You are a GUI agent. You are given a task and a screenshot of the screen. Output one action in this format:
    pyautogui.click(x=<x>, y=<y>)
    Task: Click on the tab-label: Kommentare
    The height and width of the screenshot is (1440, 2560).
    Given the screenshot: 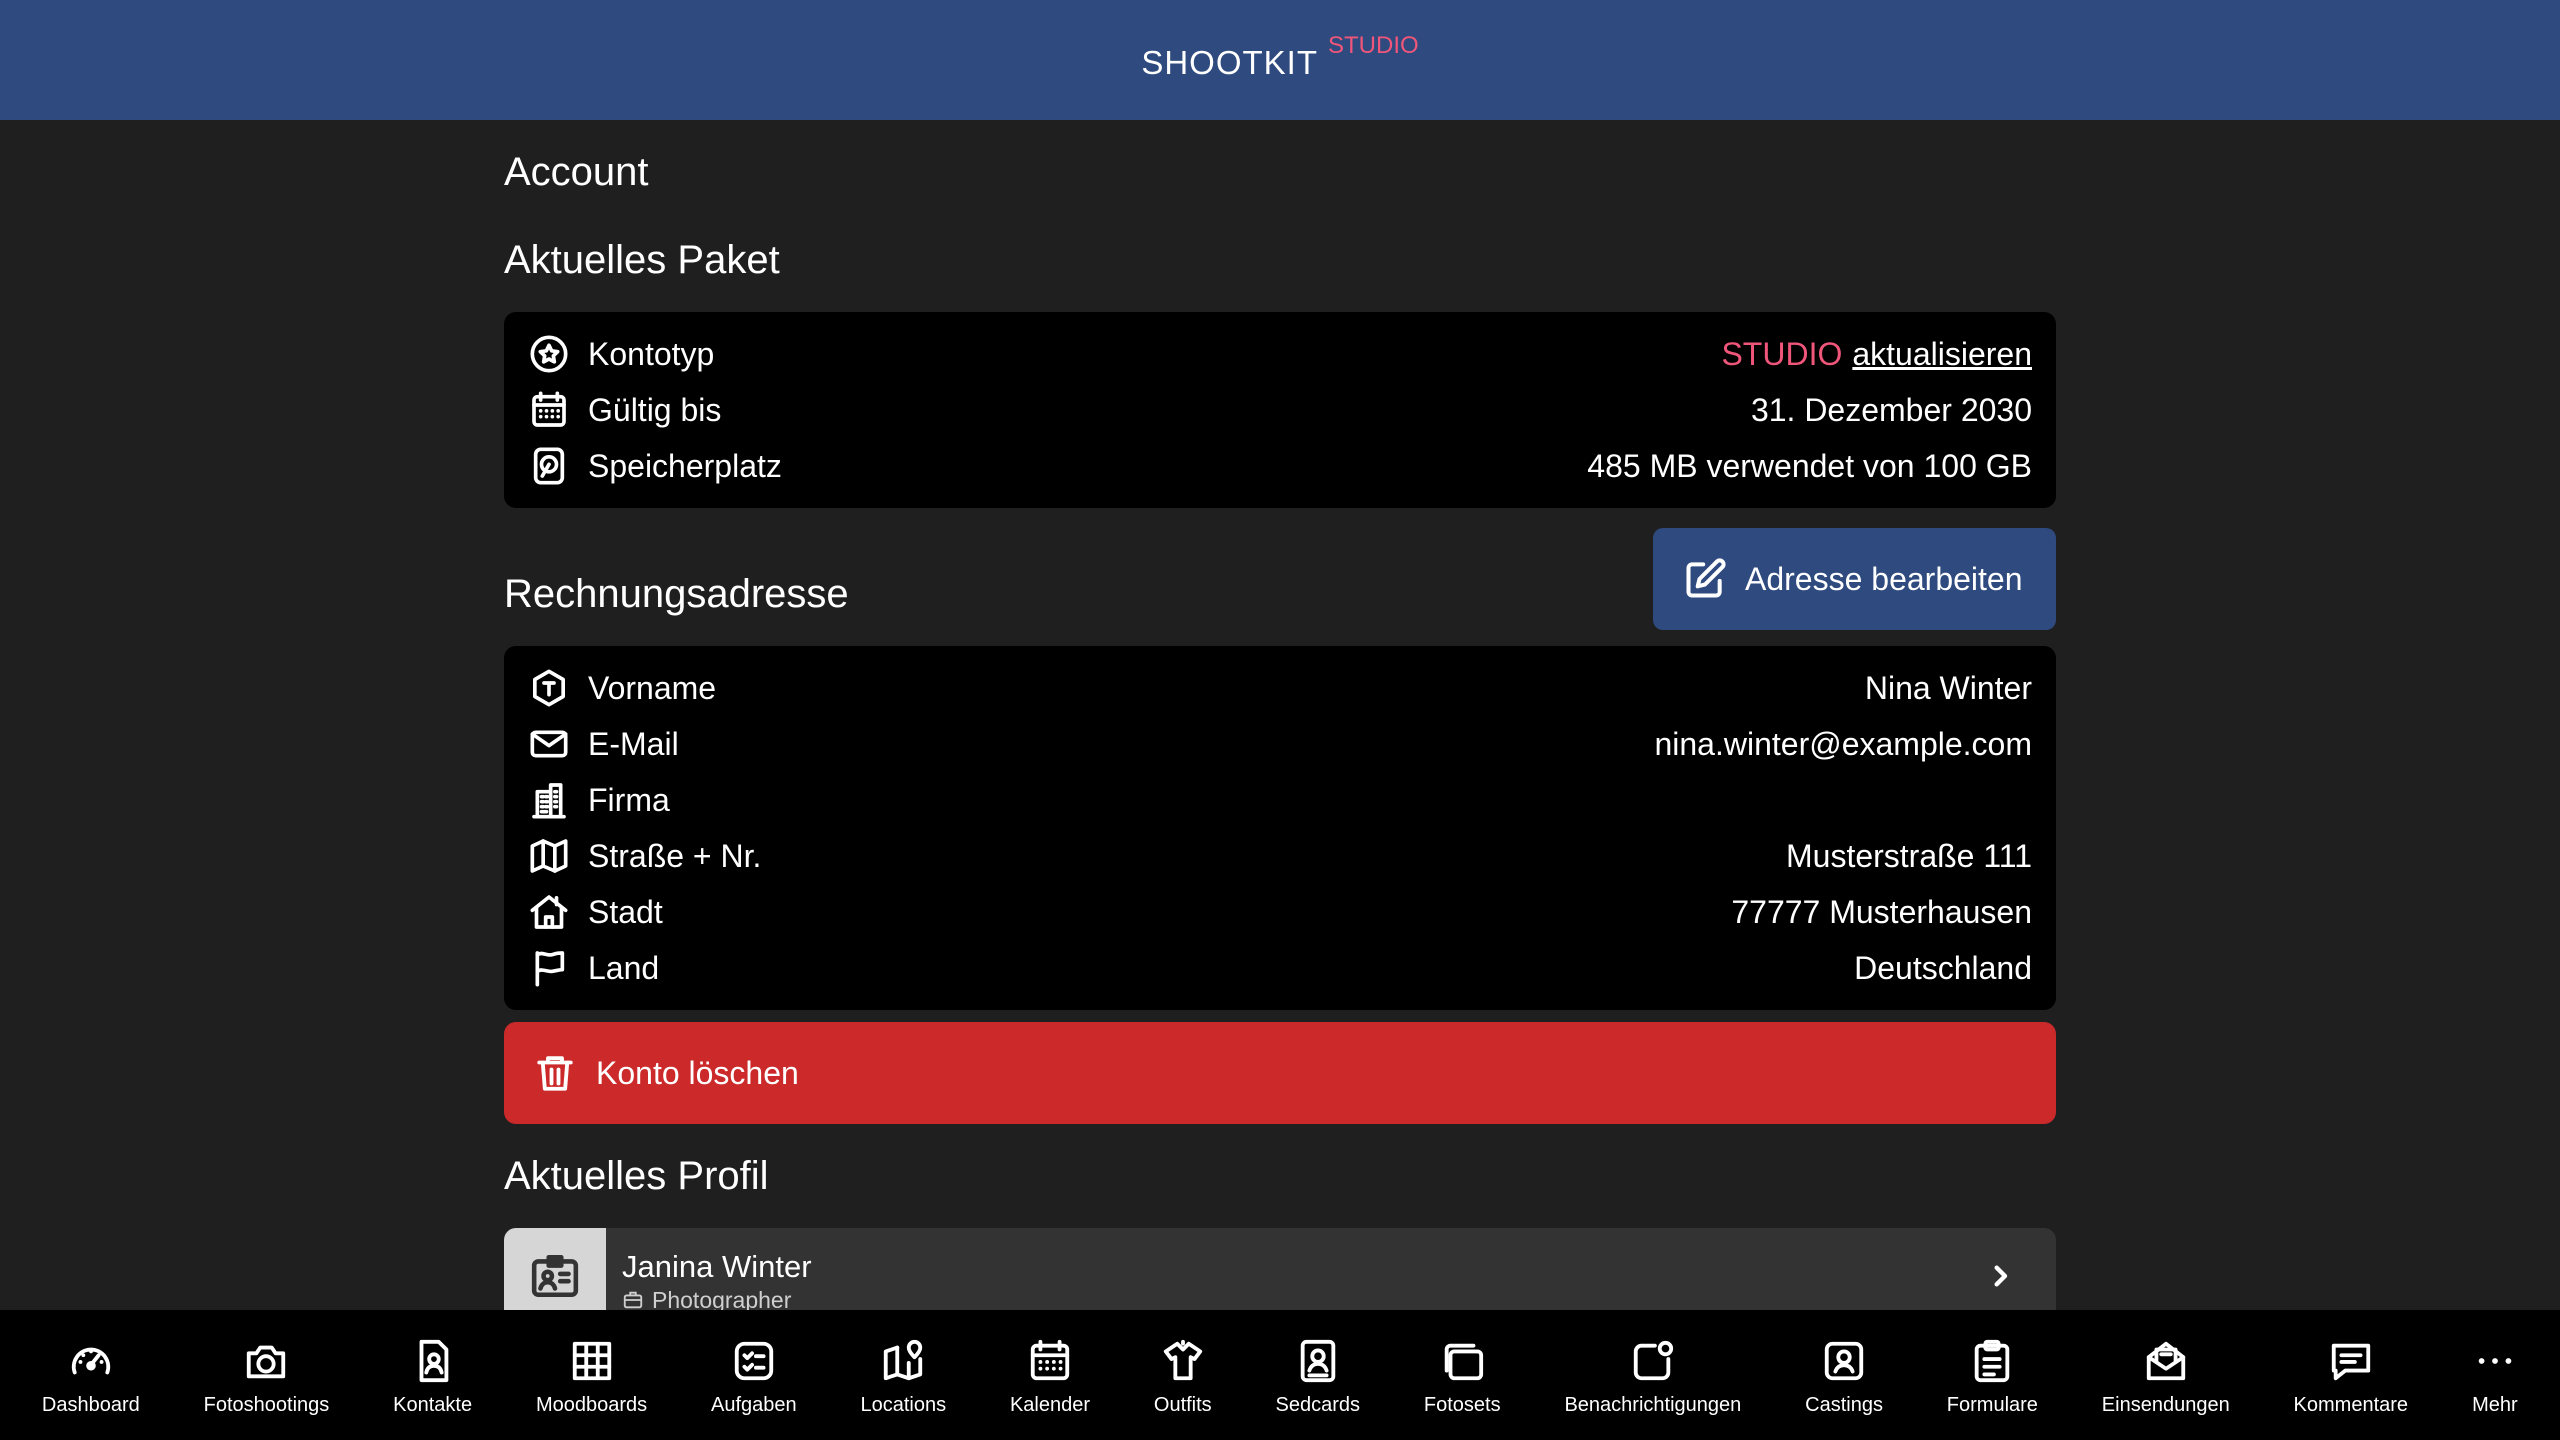 What is the action you would take?
    pyautogui.click(x=2351, y=1405)
    